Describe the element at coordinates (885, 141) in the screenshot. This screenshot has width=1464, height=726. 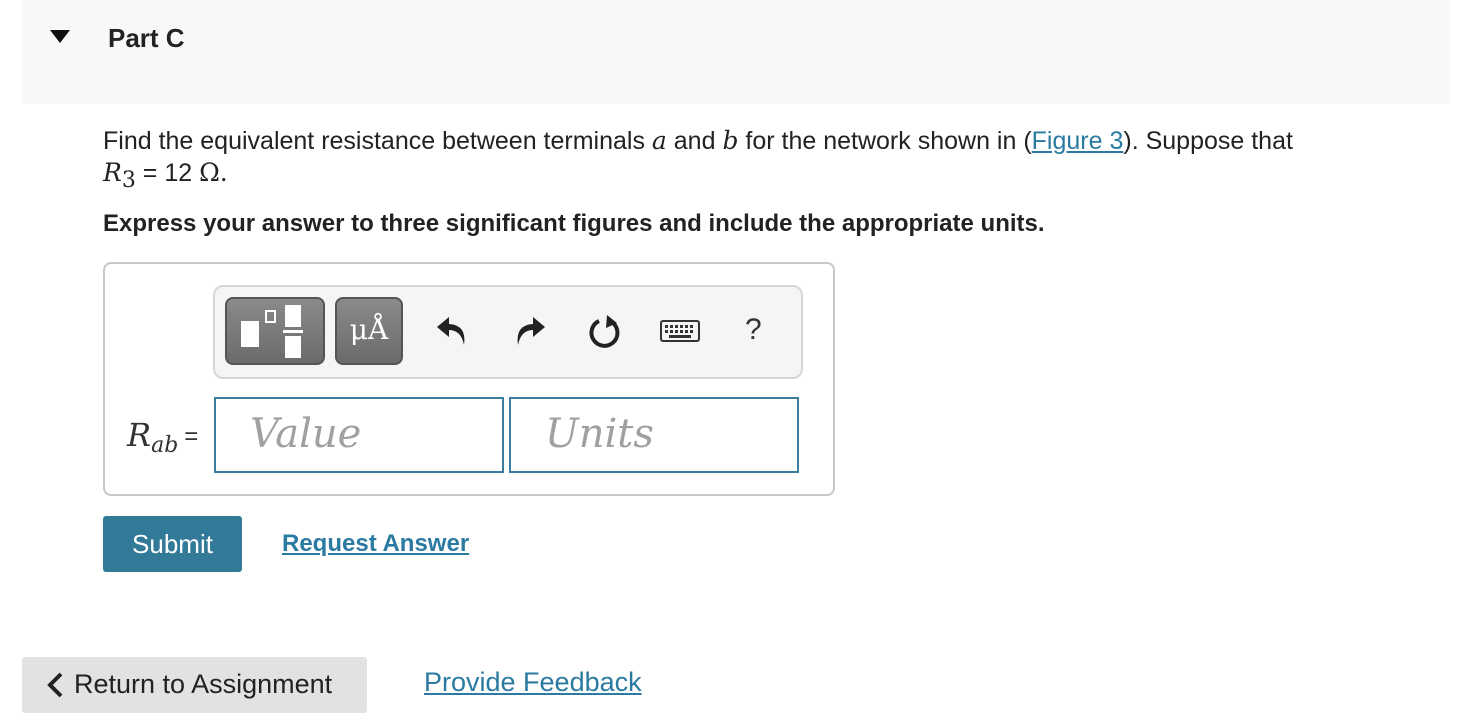
I see `question-text-segment: for the network shown in (` at that location.